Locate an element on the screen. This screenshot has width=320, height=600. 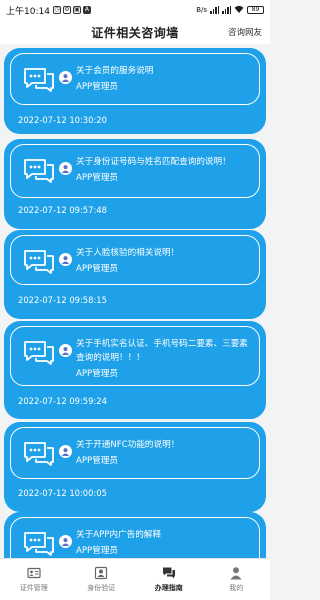
message-card: 关于会员的服务说明 APP管理员 2022-07-12 10:30:20 is located at coordinates (135, 91).